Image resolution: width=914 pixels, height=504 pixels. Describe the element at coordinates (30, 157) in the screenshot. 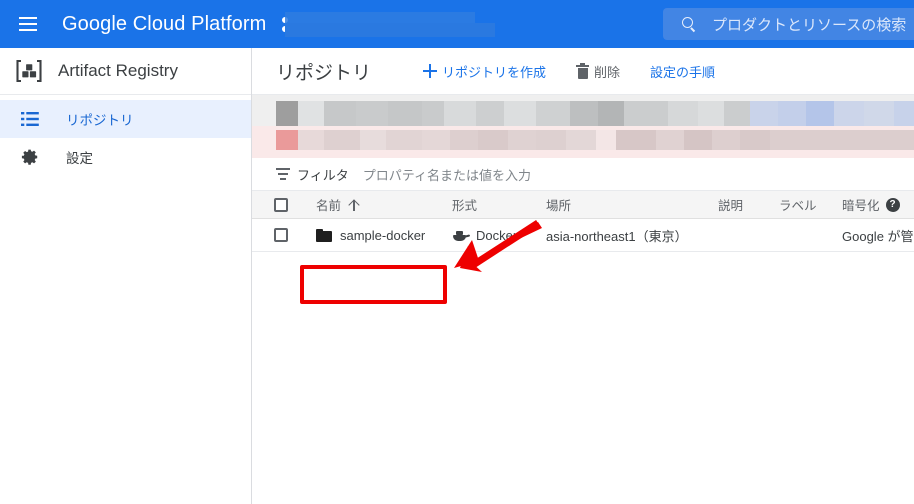

I see `gear-icon` at that location.